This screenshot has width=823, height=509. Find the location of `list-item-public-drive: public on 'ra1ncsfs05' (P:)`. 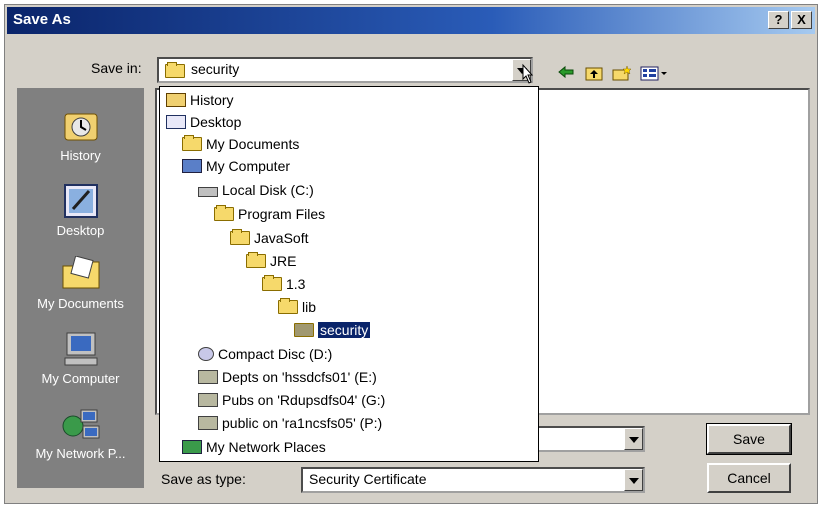

list-item-public-drive: public on 'ra1ncsfs05' (P:) is located at coordinates (290, 423).